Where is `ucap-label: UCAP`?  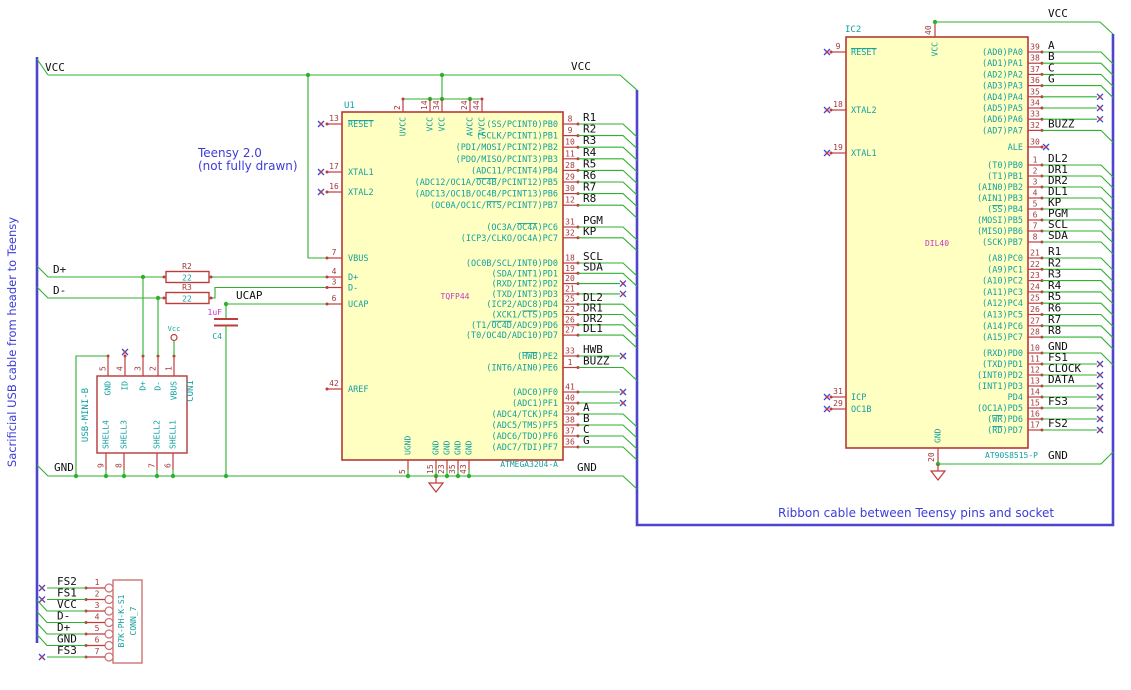 ucap-label: UCAP is located at coordinates (249, 295).